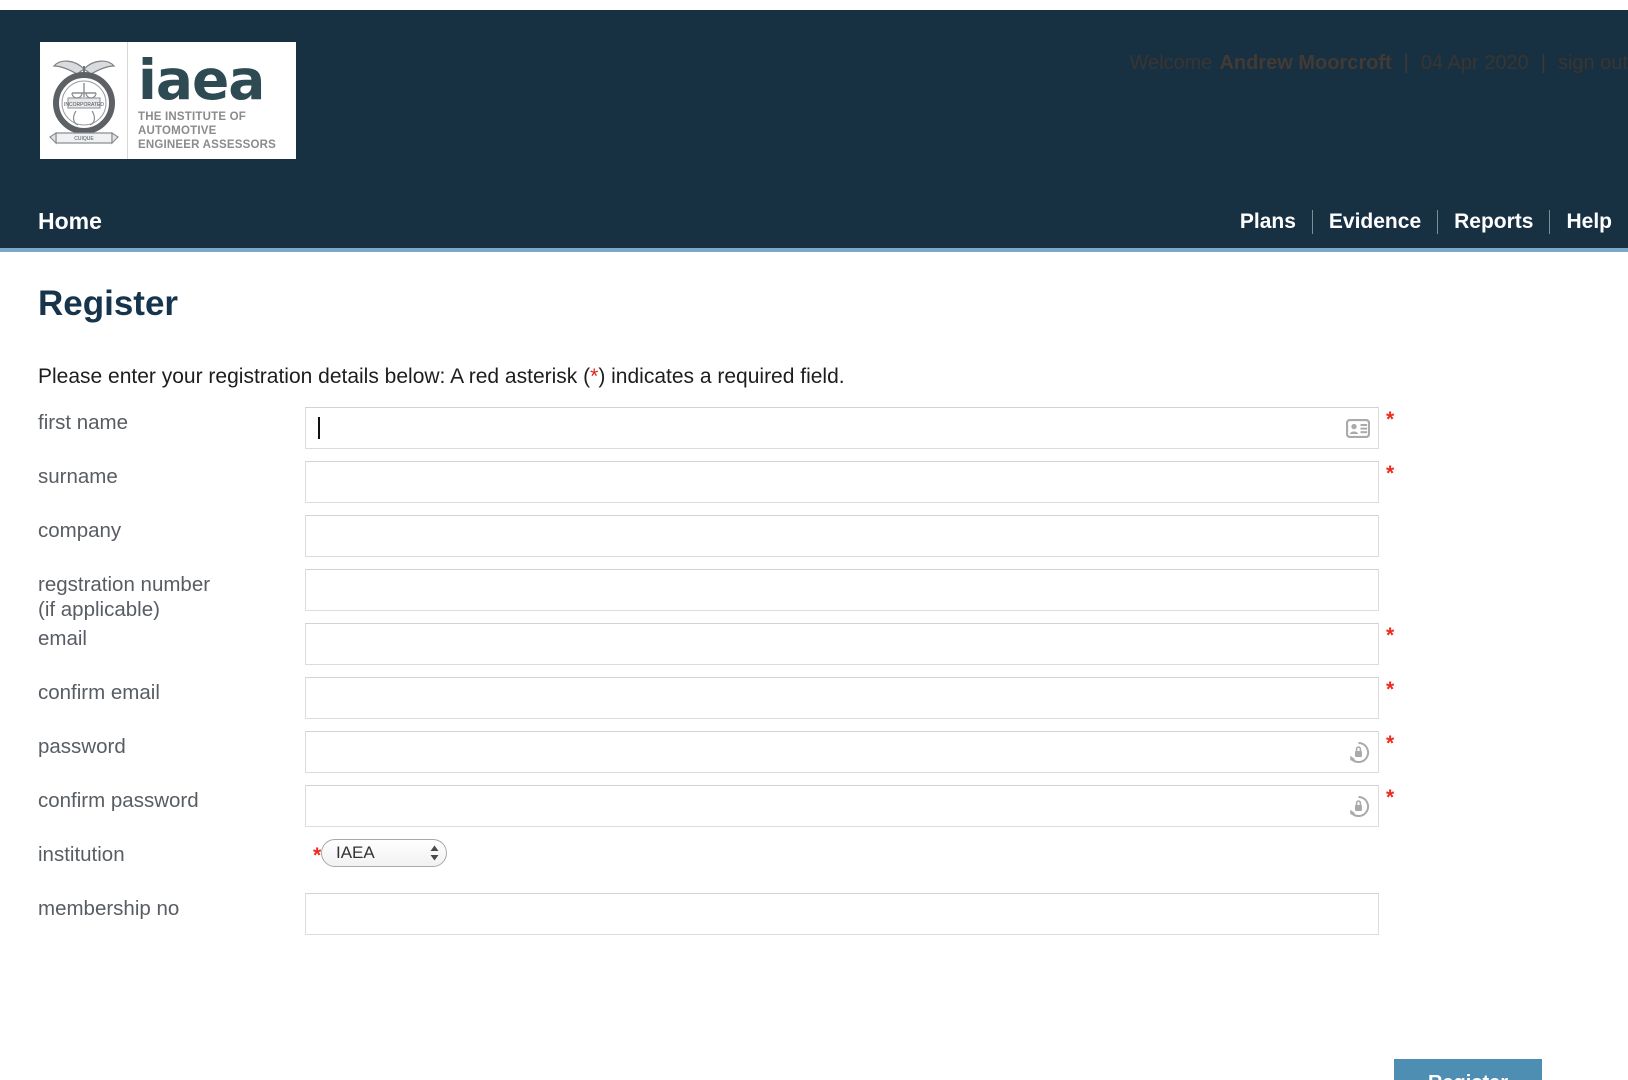 The width and height of the screenshot is (1628, 1080). I want to click on form-row-password: password *, so click(814, 758).